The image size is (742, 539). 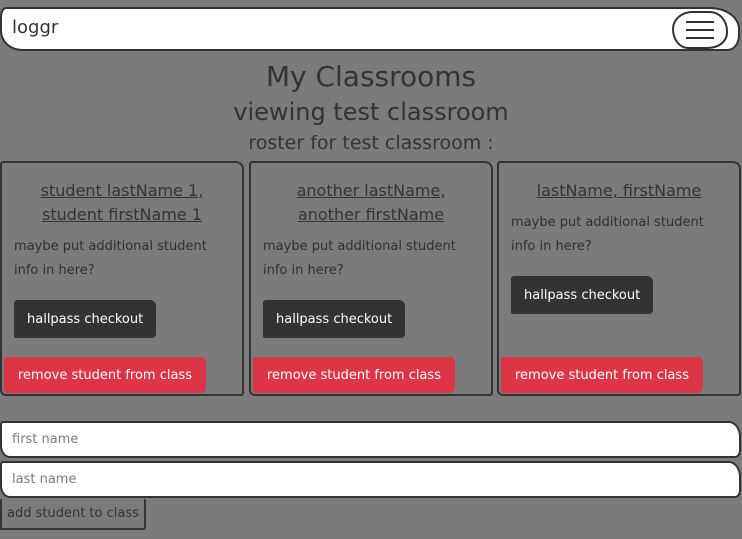 What do you see at coordinates (35, 27) in the screenshot?
I see `brand-logo: loggr` at bounding box center [35, 27].